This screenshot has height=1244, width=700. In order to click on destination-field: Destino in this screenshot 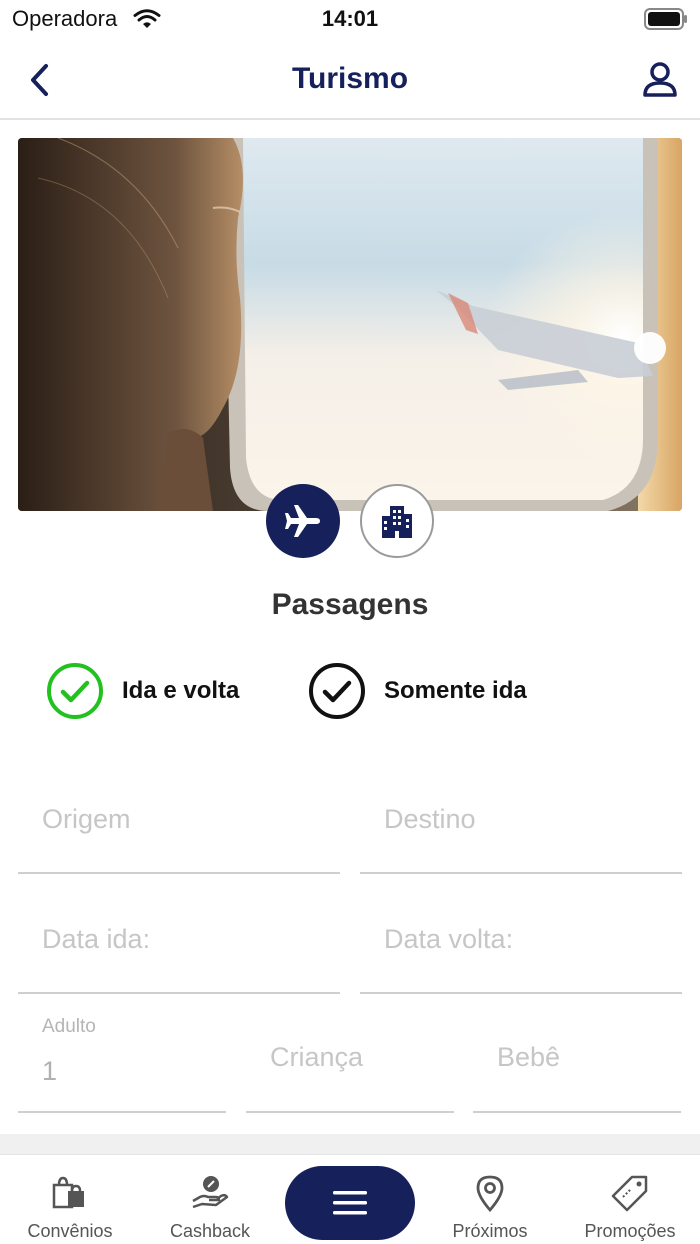, I will do `click(521, 832)`.